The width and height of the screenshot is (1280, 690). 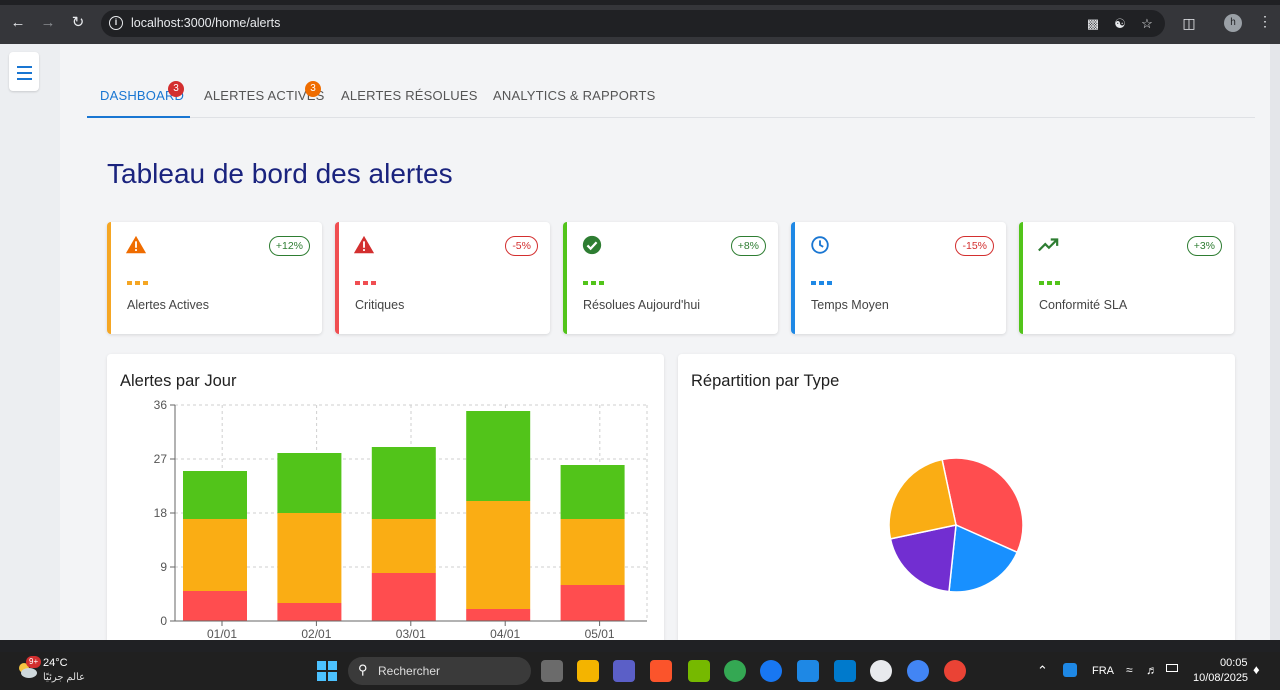 What do you see at coordinates (411, 633) in the screenshot?
I see `x-tick-label: 03/01` at bounding box center [411, 633].